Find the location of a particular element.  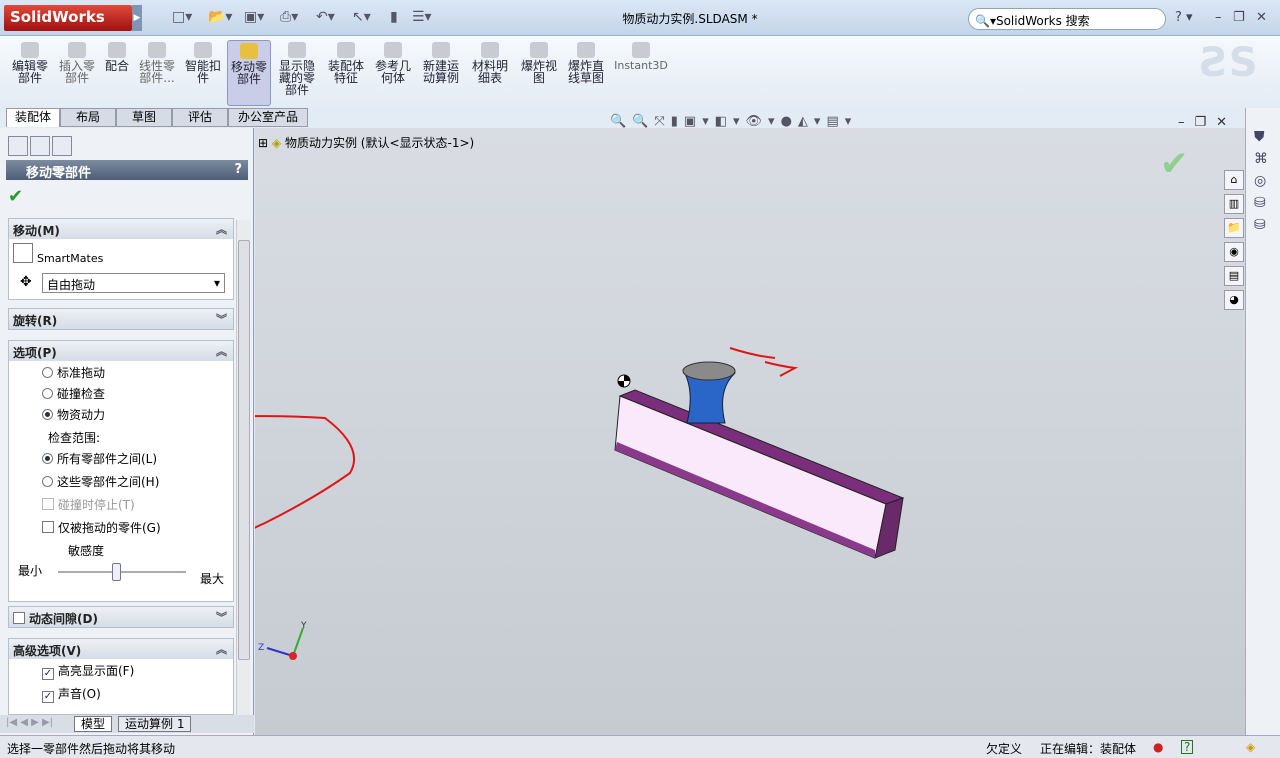

save-icon: ▣▾ is located at coordinates (254, 17).